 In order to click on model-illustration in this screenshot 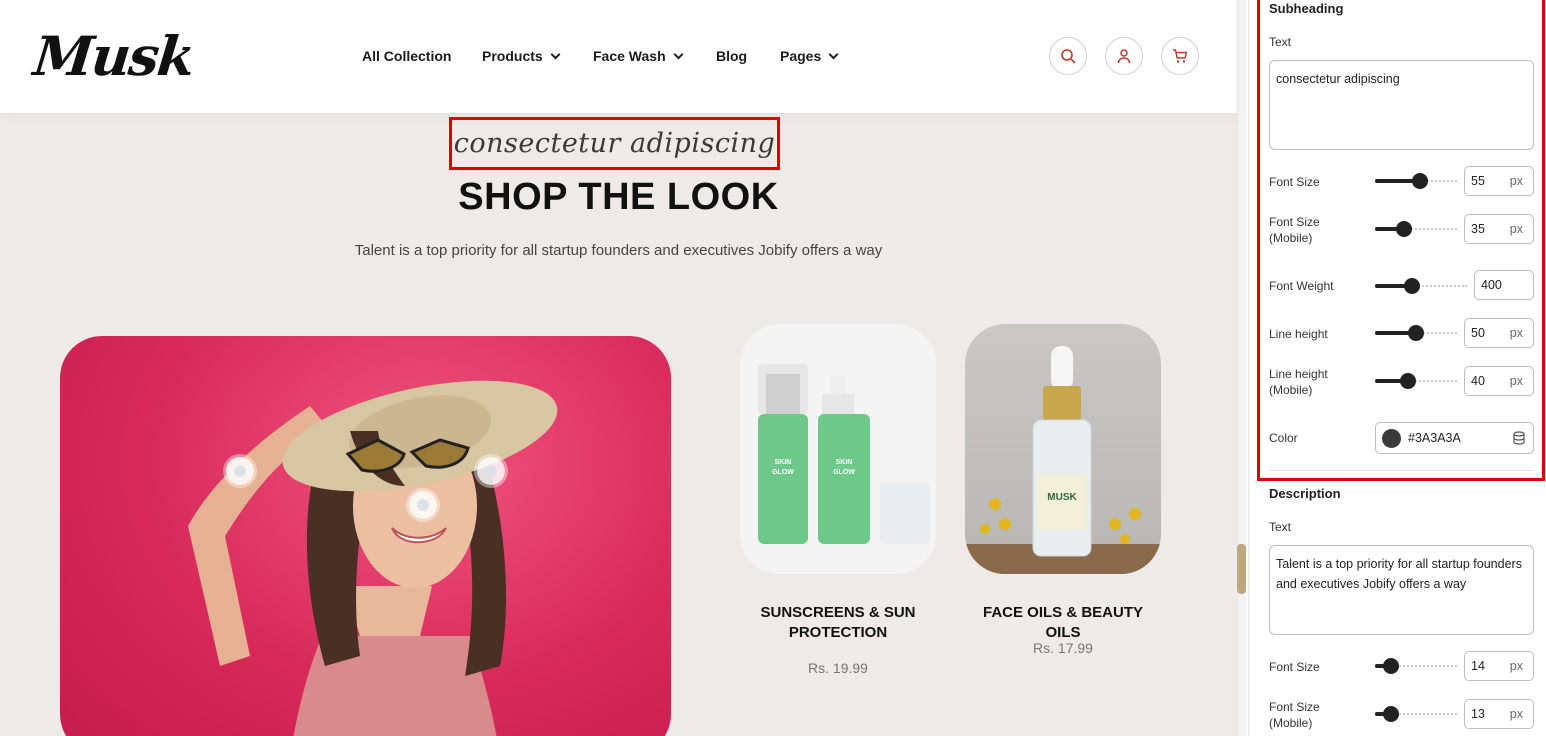, I will do `click(373, 558)`.